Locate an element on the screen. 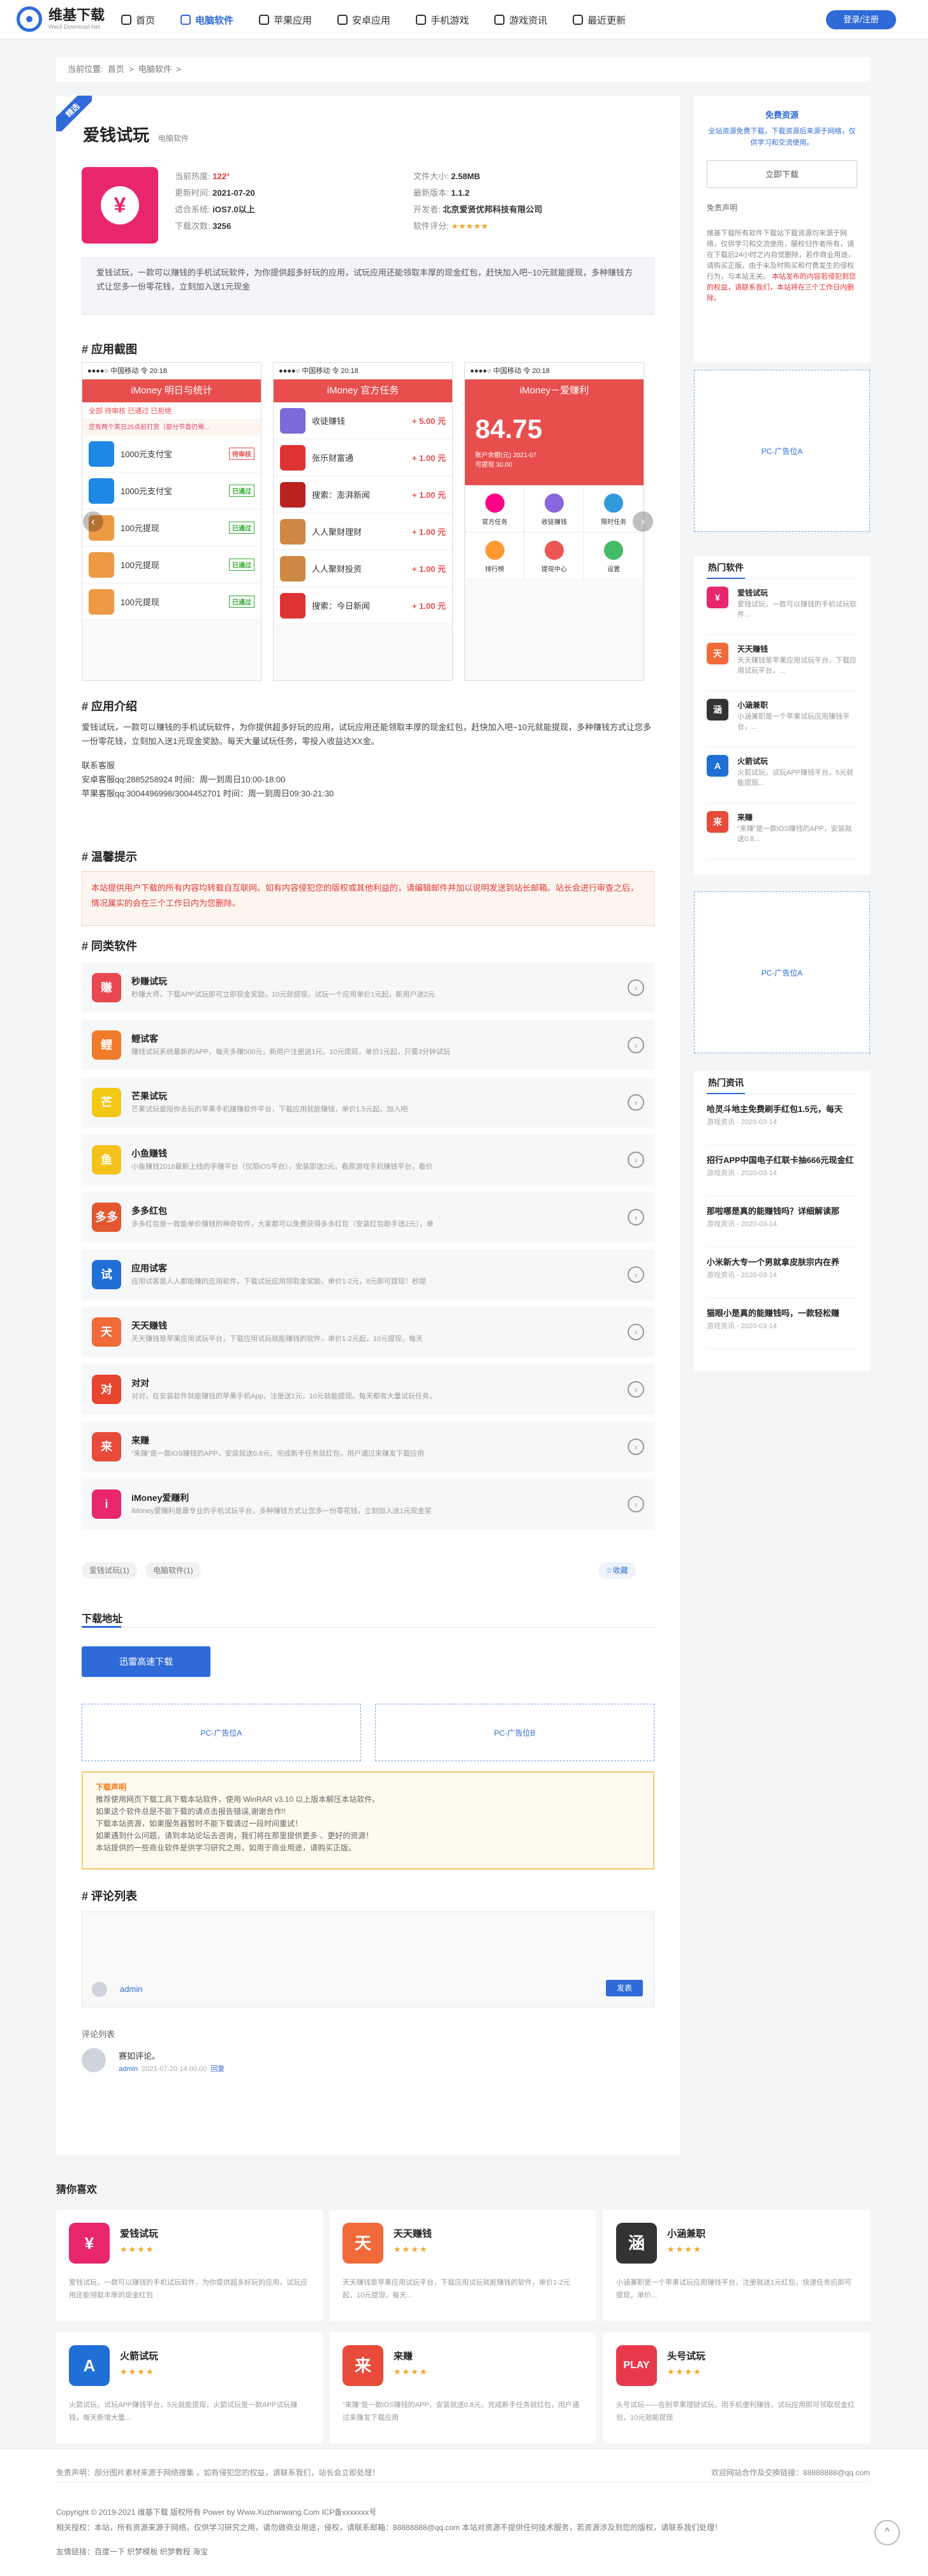 This screenshot has height=2576, width=928. sidebar-ad-slot-2: PC-广告位A is located at coordinates (782, 972).